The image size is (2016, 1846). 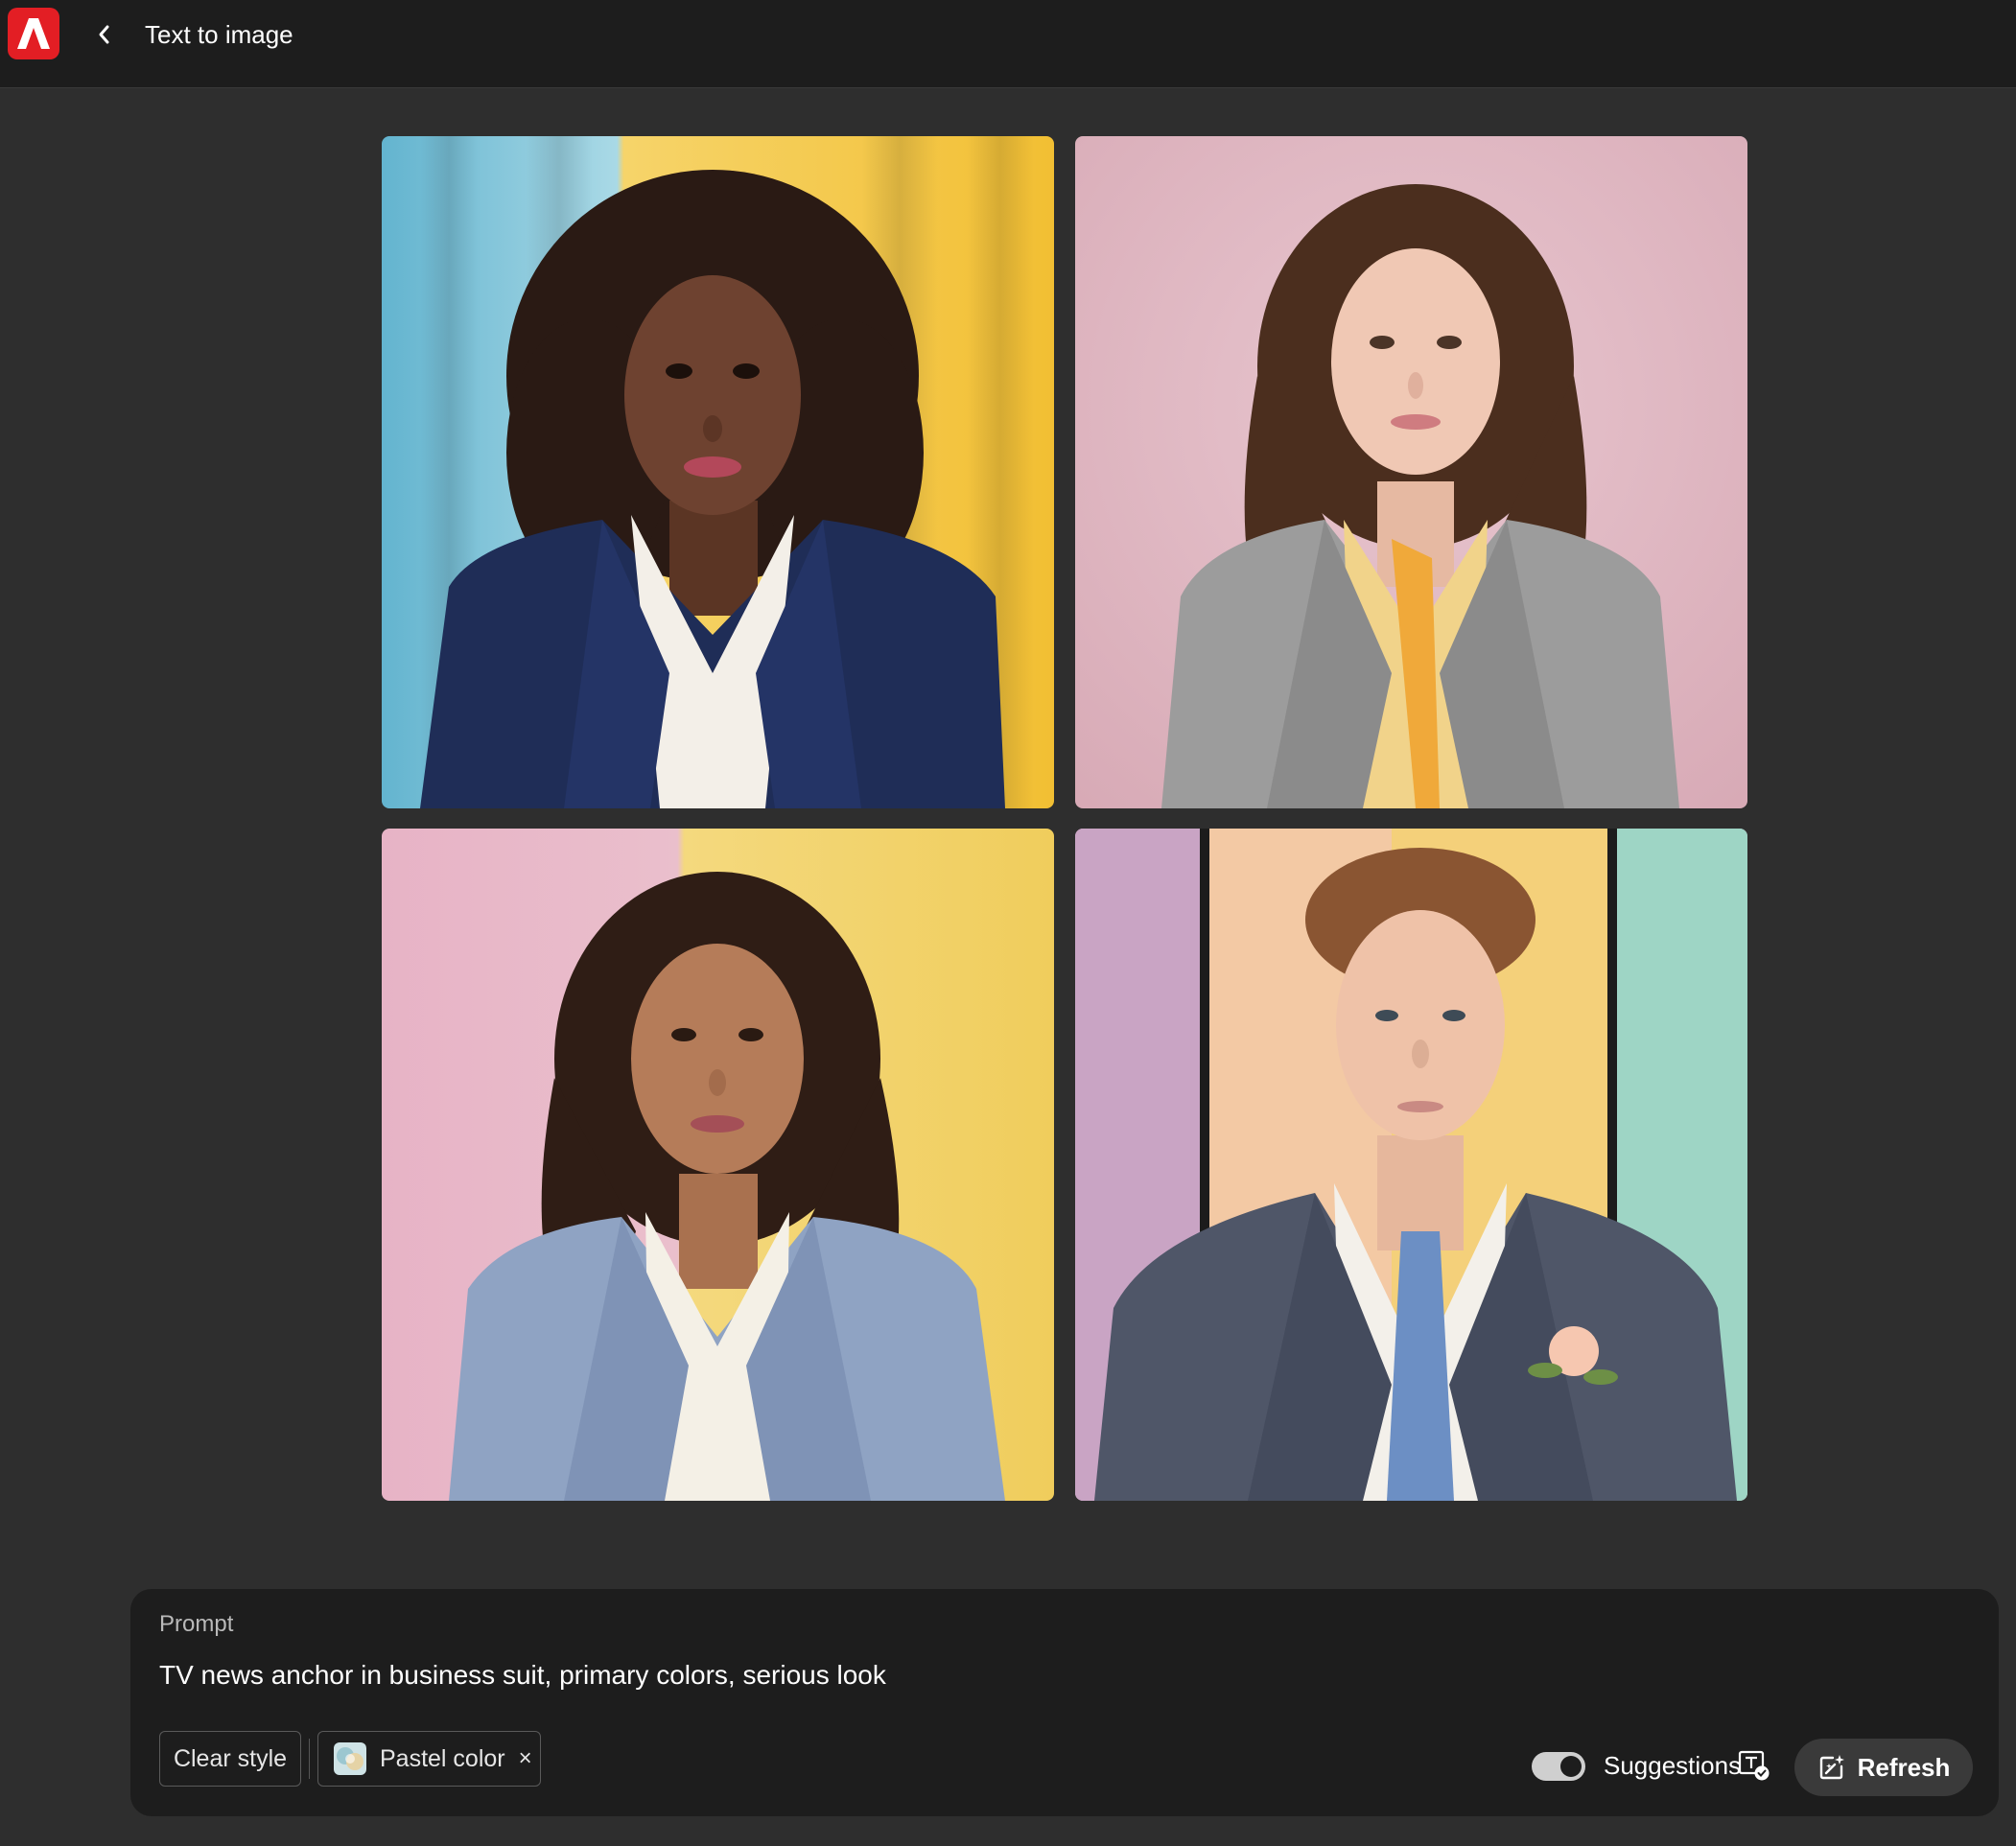 I want to click on suggestions-label: Suggestions, so click(x=1673, y=1765).